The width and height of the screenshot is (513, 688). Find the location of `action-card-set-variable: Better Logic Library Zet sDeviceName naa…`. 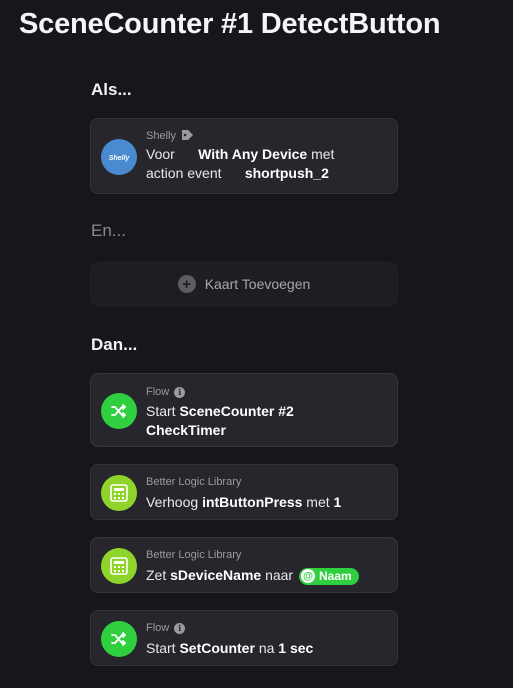

action-card-set-variable: Better Logic Library Zet sDeviceName naa… is located at coordinates (244, 565).